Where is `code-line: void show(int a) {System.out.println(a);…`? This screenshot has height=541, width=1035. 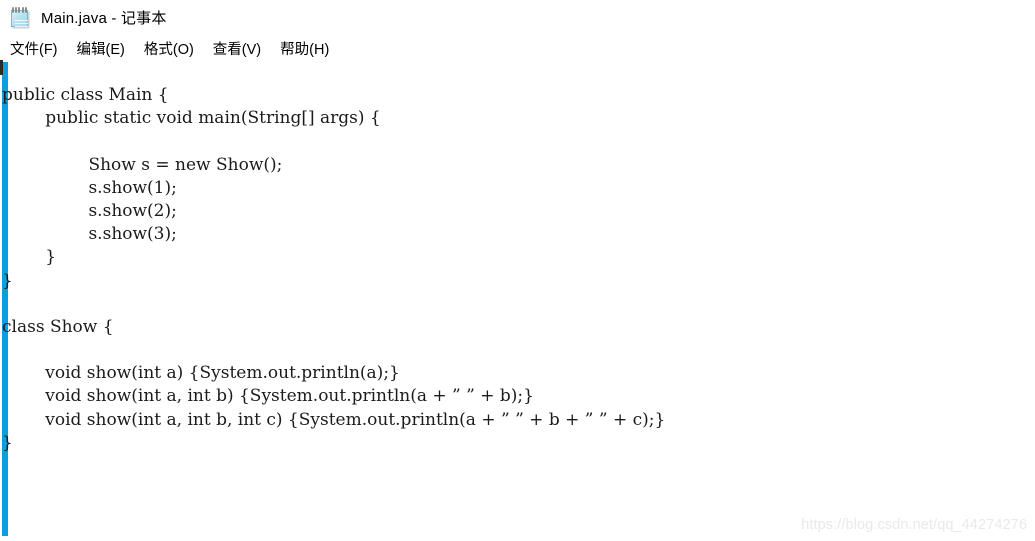 code-line: void show(int a) {System.out.println(a);… is located at coordinates (201, 373).